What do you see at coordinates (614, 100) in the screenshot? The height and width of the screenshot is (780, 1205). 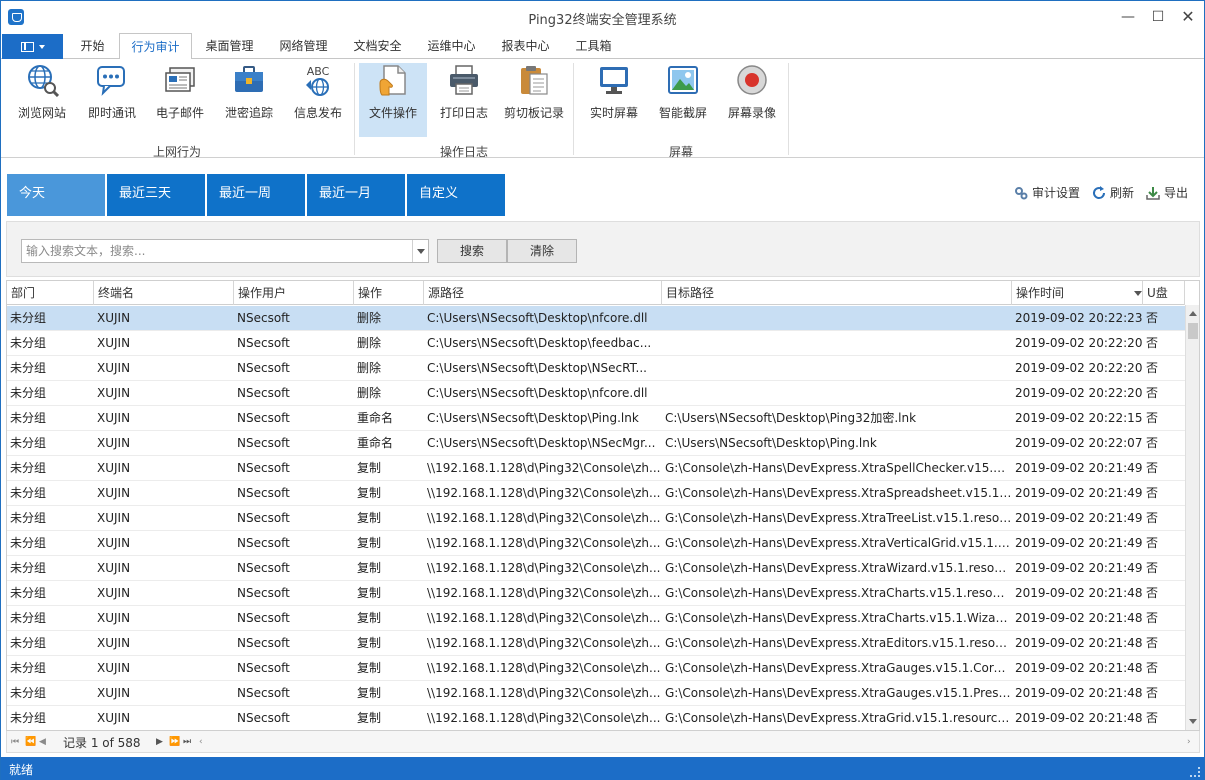 I see `realtime-screen-button: 实时屏幕` at bounding box center [614, 100].